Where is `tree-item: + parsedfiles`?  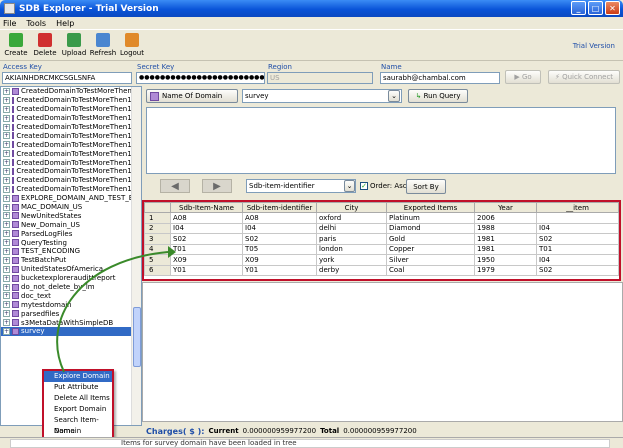 tree-item: + parsedfiles is located at coordinates (71, 313).